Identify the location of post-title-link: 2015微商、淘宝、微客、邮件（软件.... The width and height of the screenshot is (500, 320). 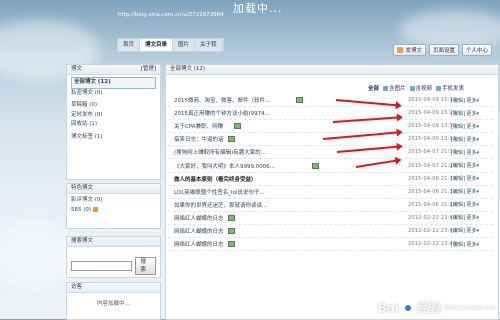
(222, 100).